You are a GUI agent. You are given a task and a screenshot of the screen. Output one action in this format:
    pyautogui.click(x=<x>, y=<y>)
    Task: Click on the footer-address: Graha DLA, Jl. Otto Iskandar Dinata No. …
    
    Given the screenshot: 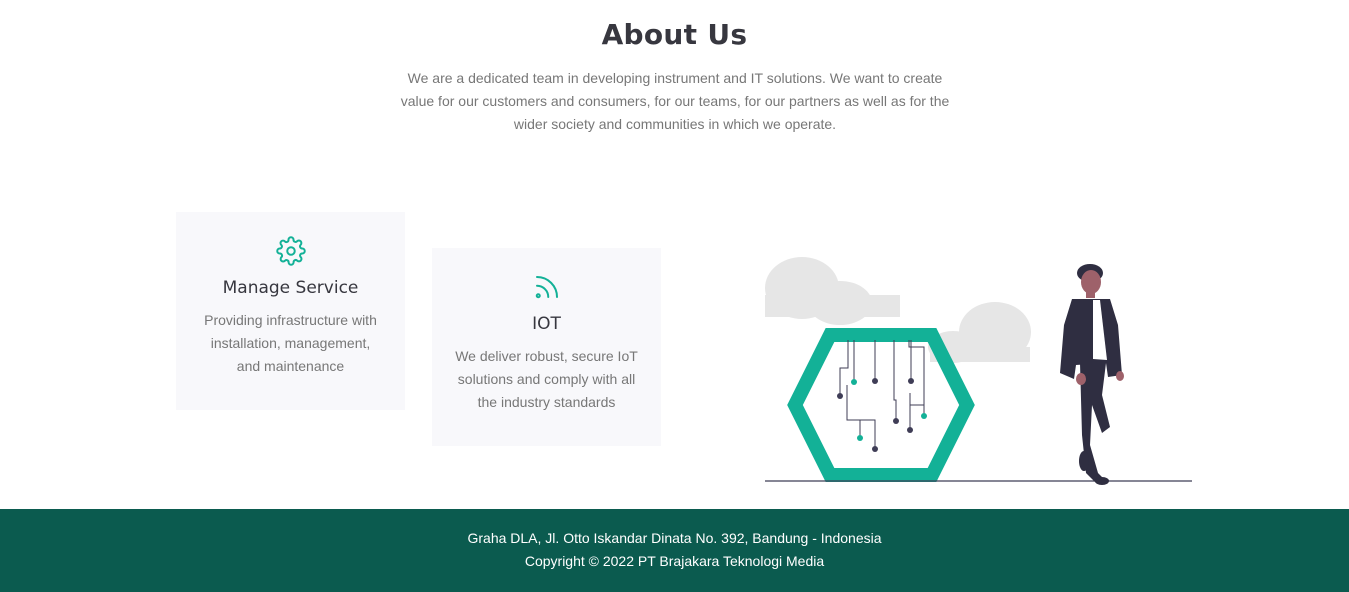 What is the action you would take?
    pyautogui.click(x=674, y=538)
    